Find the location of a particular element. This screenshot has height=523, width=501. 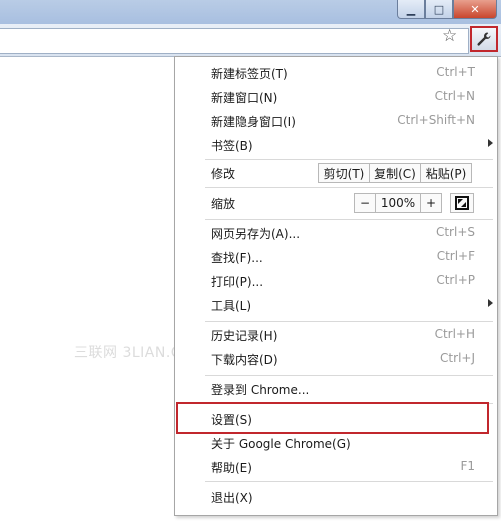

menu-item-shortcut: Ctrl+F is located at coordinates (455, 256).